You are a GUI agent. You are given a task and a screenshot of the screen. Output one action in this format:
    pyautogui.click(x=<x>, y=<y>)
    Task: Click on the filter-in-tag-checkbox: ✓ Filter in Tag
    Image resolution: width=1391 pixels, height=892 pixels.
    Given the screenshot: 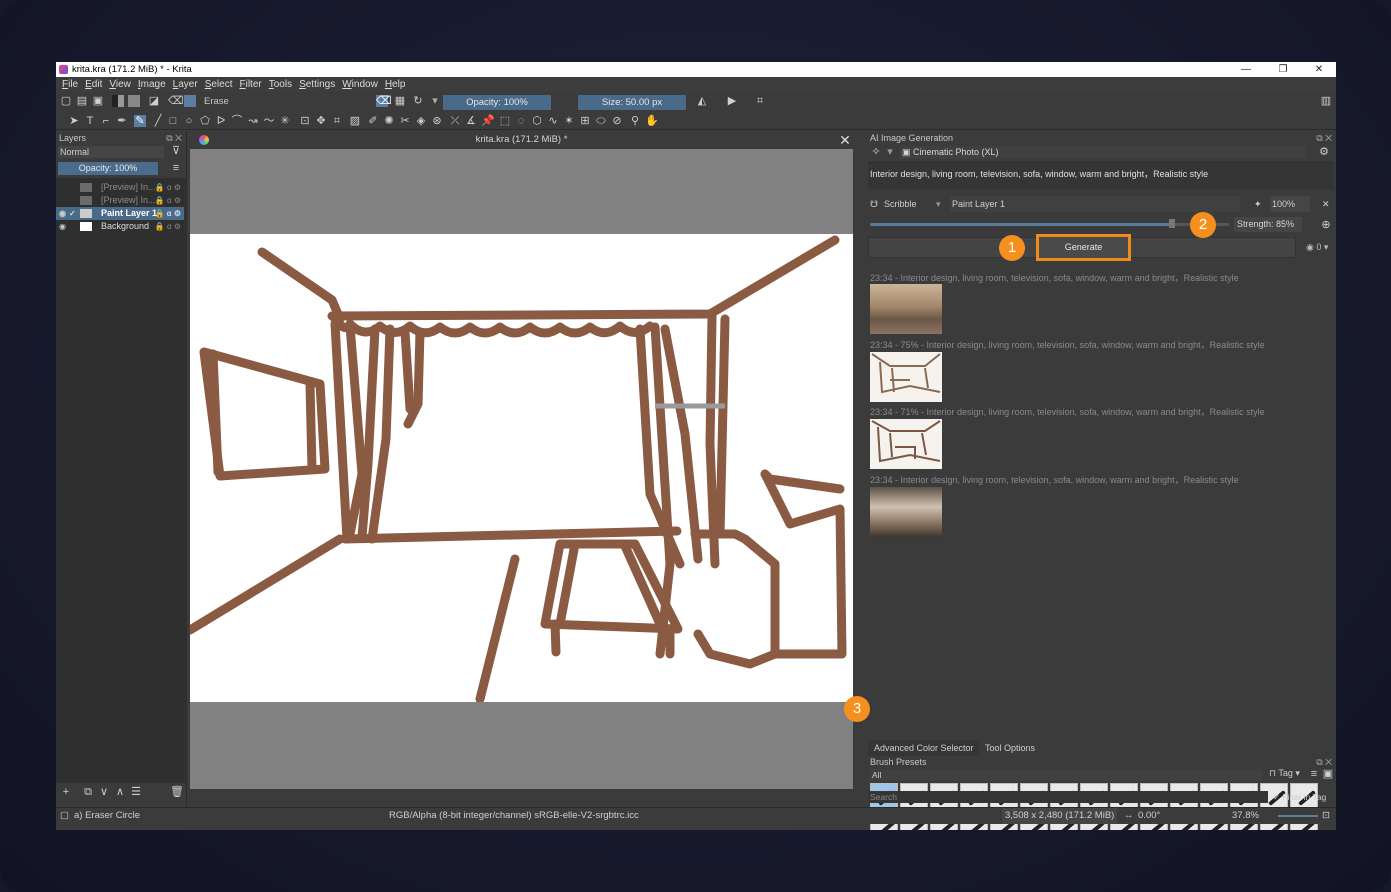 What is the action you would take?
    pyautogui.click(x=1299, y=797)
    